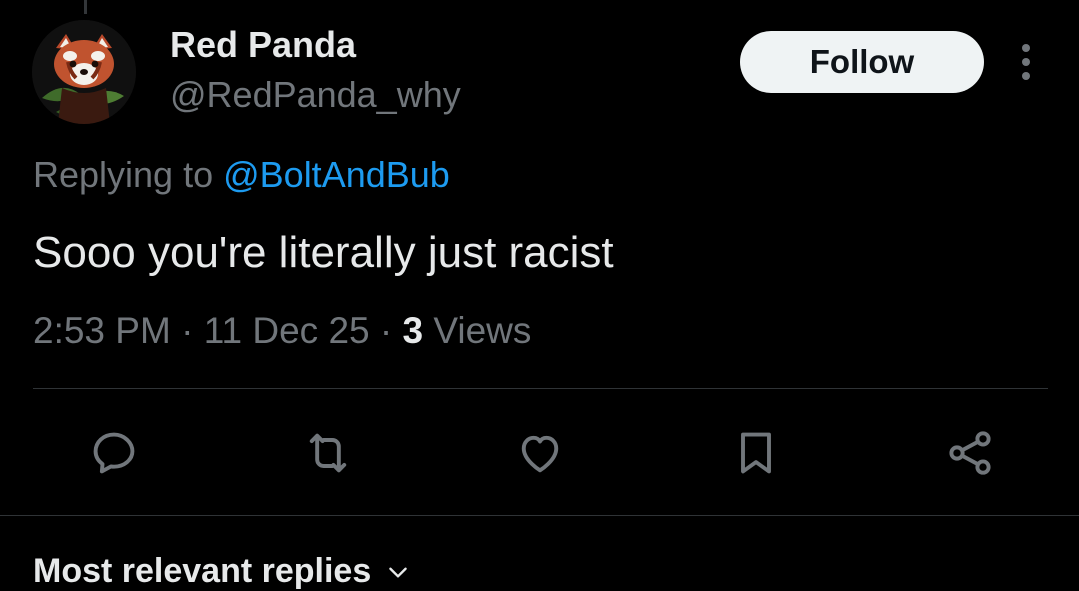  What do you see at coordinates (202, 571) in the screenshot?
I see `replies-sort-label: Most relevant replies` at bounding box center [202, 571].